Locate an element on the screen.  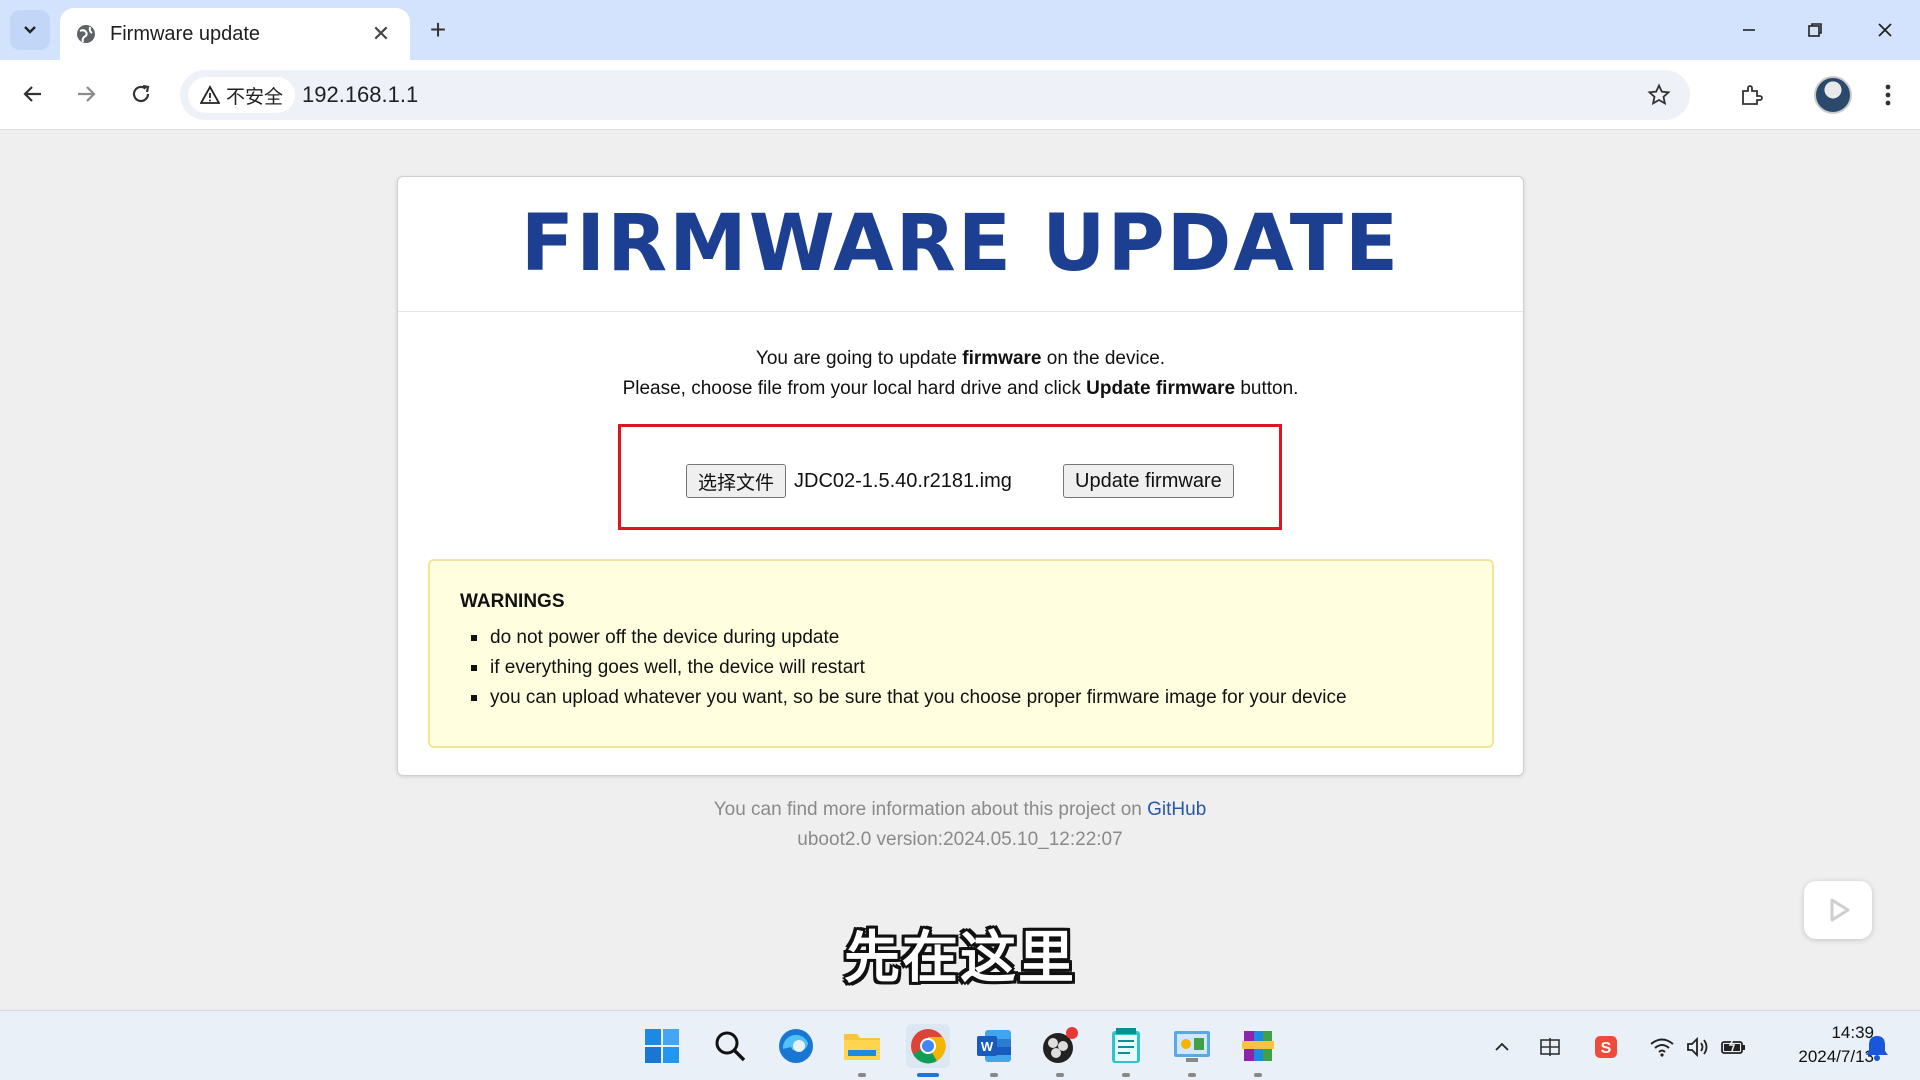
start-button is located at coordinates (662, 1046).